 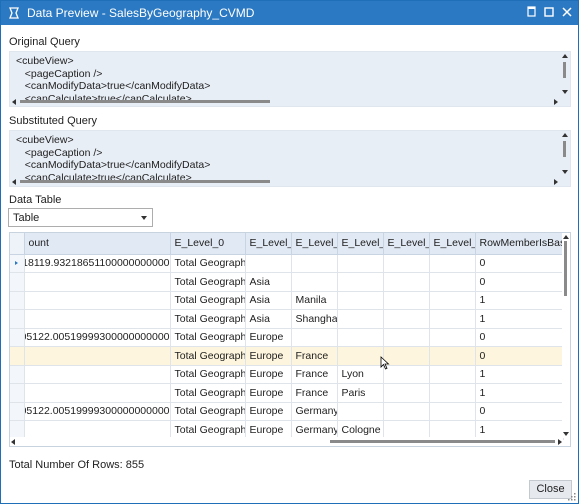 What do you see at coordinates (566, 434) in the screenshot?
I see `scroll-down-icon` at bounding box center [566, 434].